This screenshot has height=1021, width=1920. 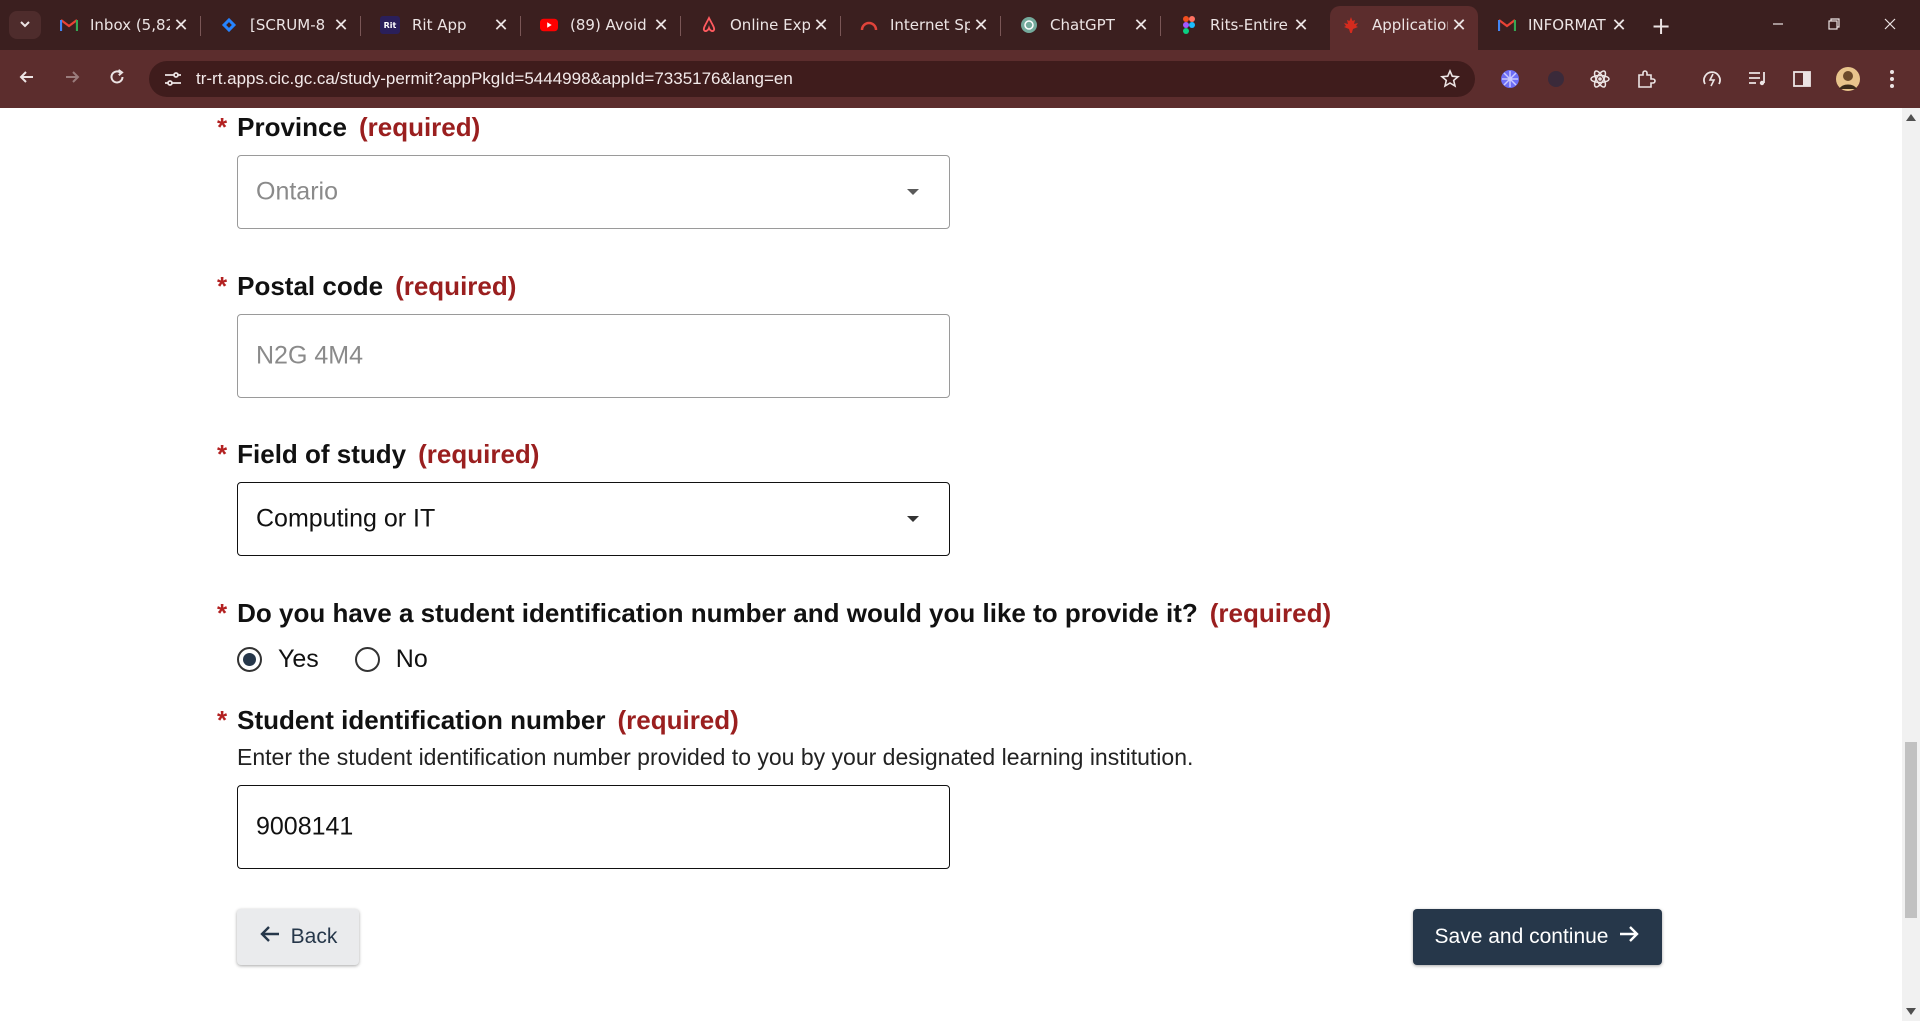 What do you see at coordinates (1510, 79) in the screenshot?
I see `extension-sparkle-icon` at bounding box center [1510, 79].